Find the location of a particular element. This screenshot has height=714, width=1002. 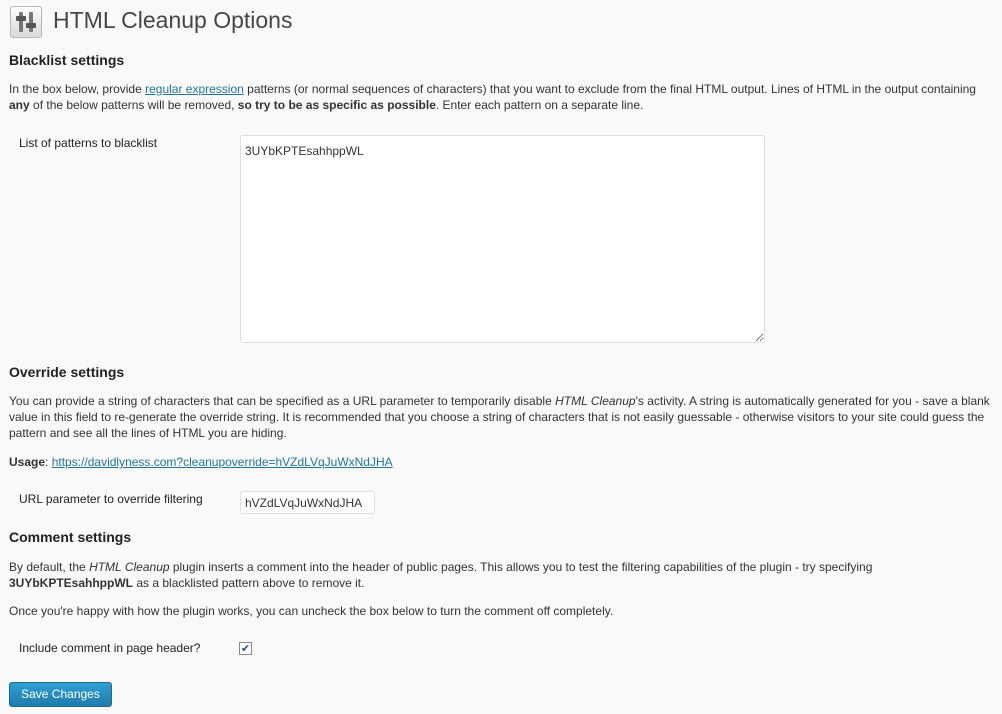

comment-desc-bold: 3UYbKPTEsahhppWL is located at coordinates (71, 583).